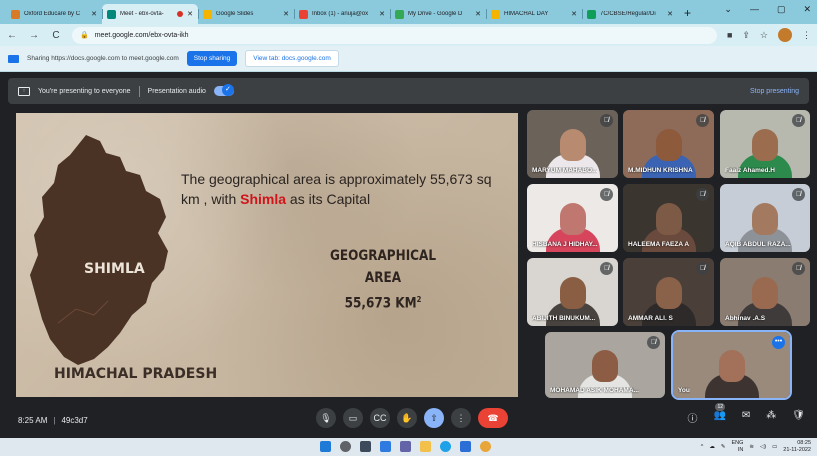 Image resolution: width=817 pixels, height=456 pixels. I want to click on host-controls-icon: 🛡, so click(798, 417).